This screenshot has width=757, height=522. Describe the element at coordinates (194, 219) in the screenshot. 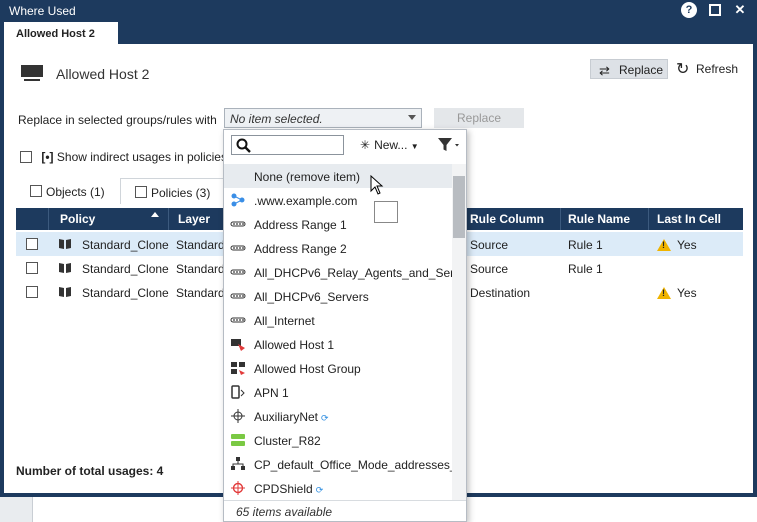

I see `col-layer: Layer` at that location.